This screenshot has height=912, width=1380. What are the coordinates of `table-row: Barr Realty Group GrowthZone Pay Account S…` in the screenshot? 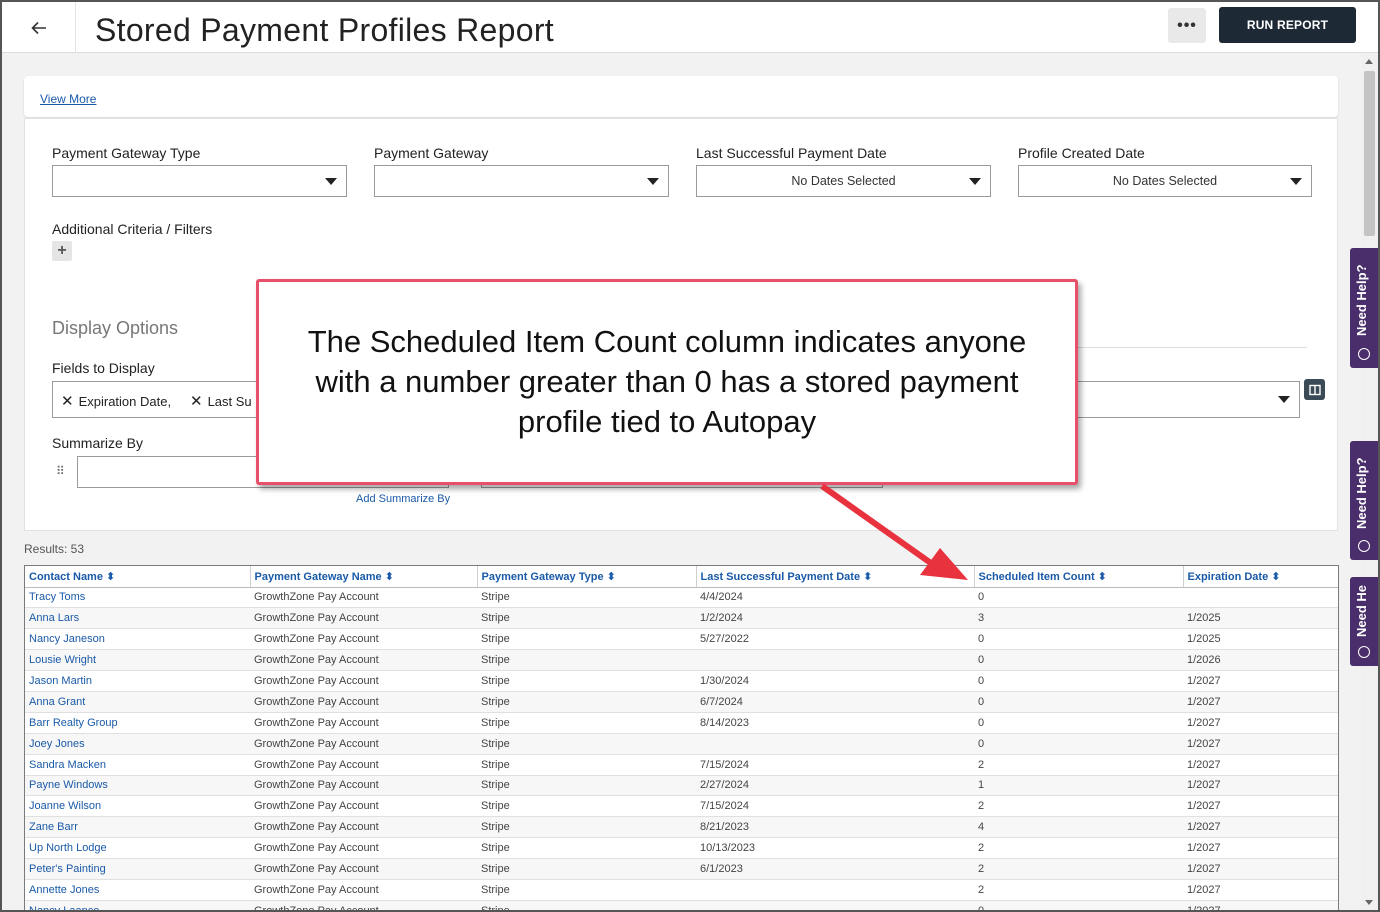 It's located at (681, 723).